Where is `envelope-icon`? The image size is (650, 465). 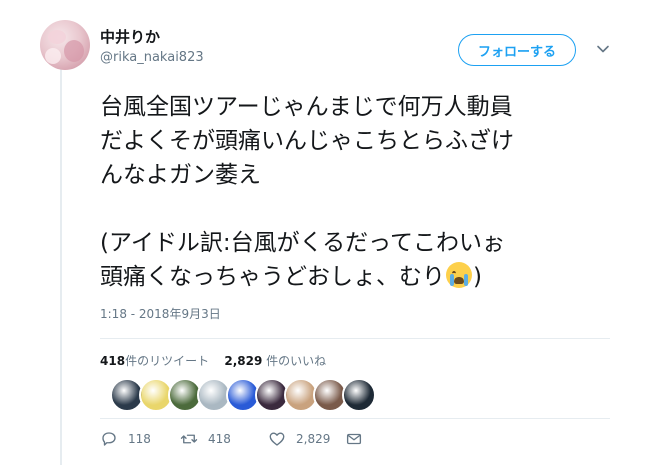 envelope-icon is located at coordinates (354, 439).